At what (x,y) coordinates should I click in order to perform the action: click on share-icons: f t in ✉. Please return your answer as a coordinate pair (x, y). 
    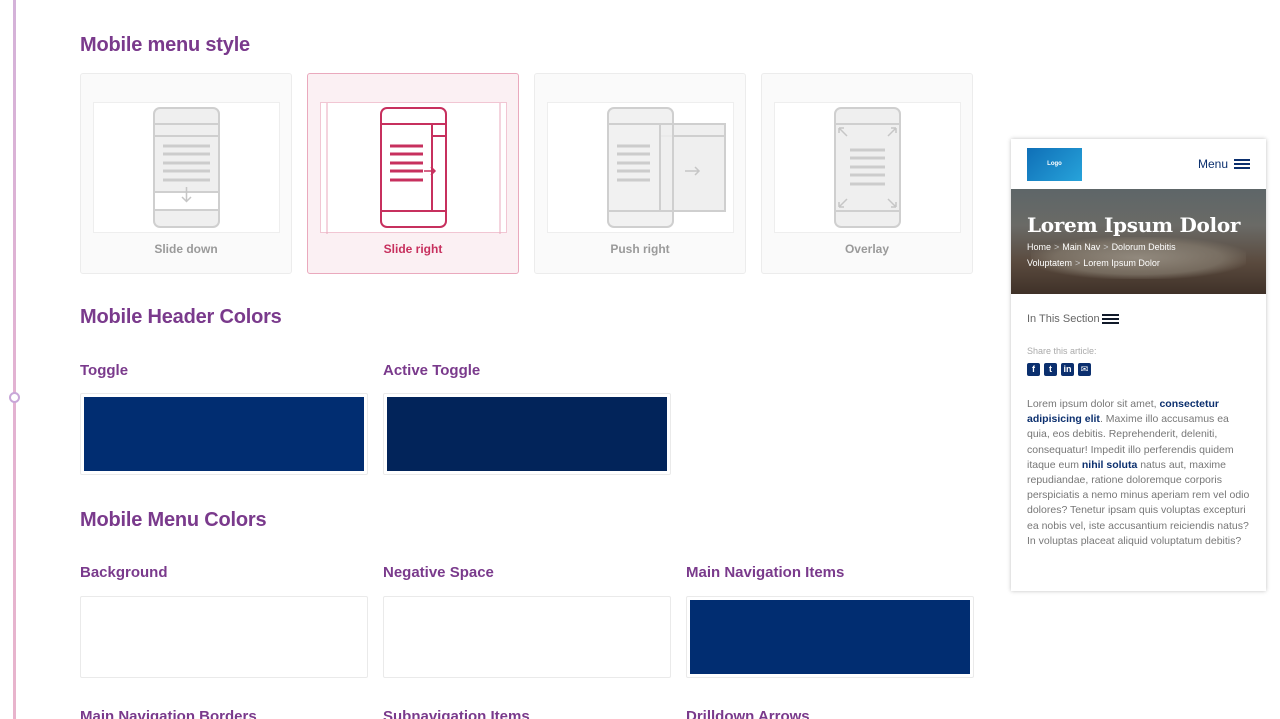
    Looking at the image, I should click on (1059, 369).